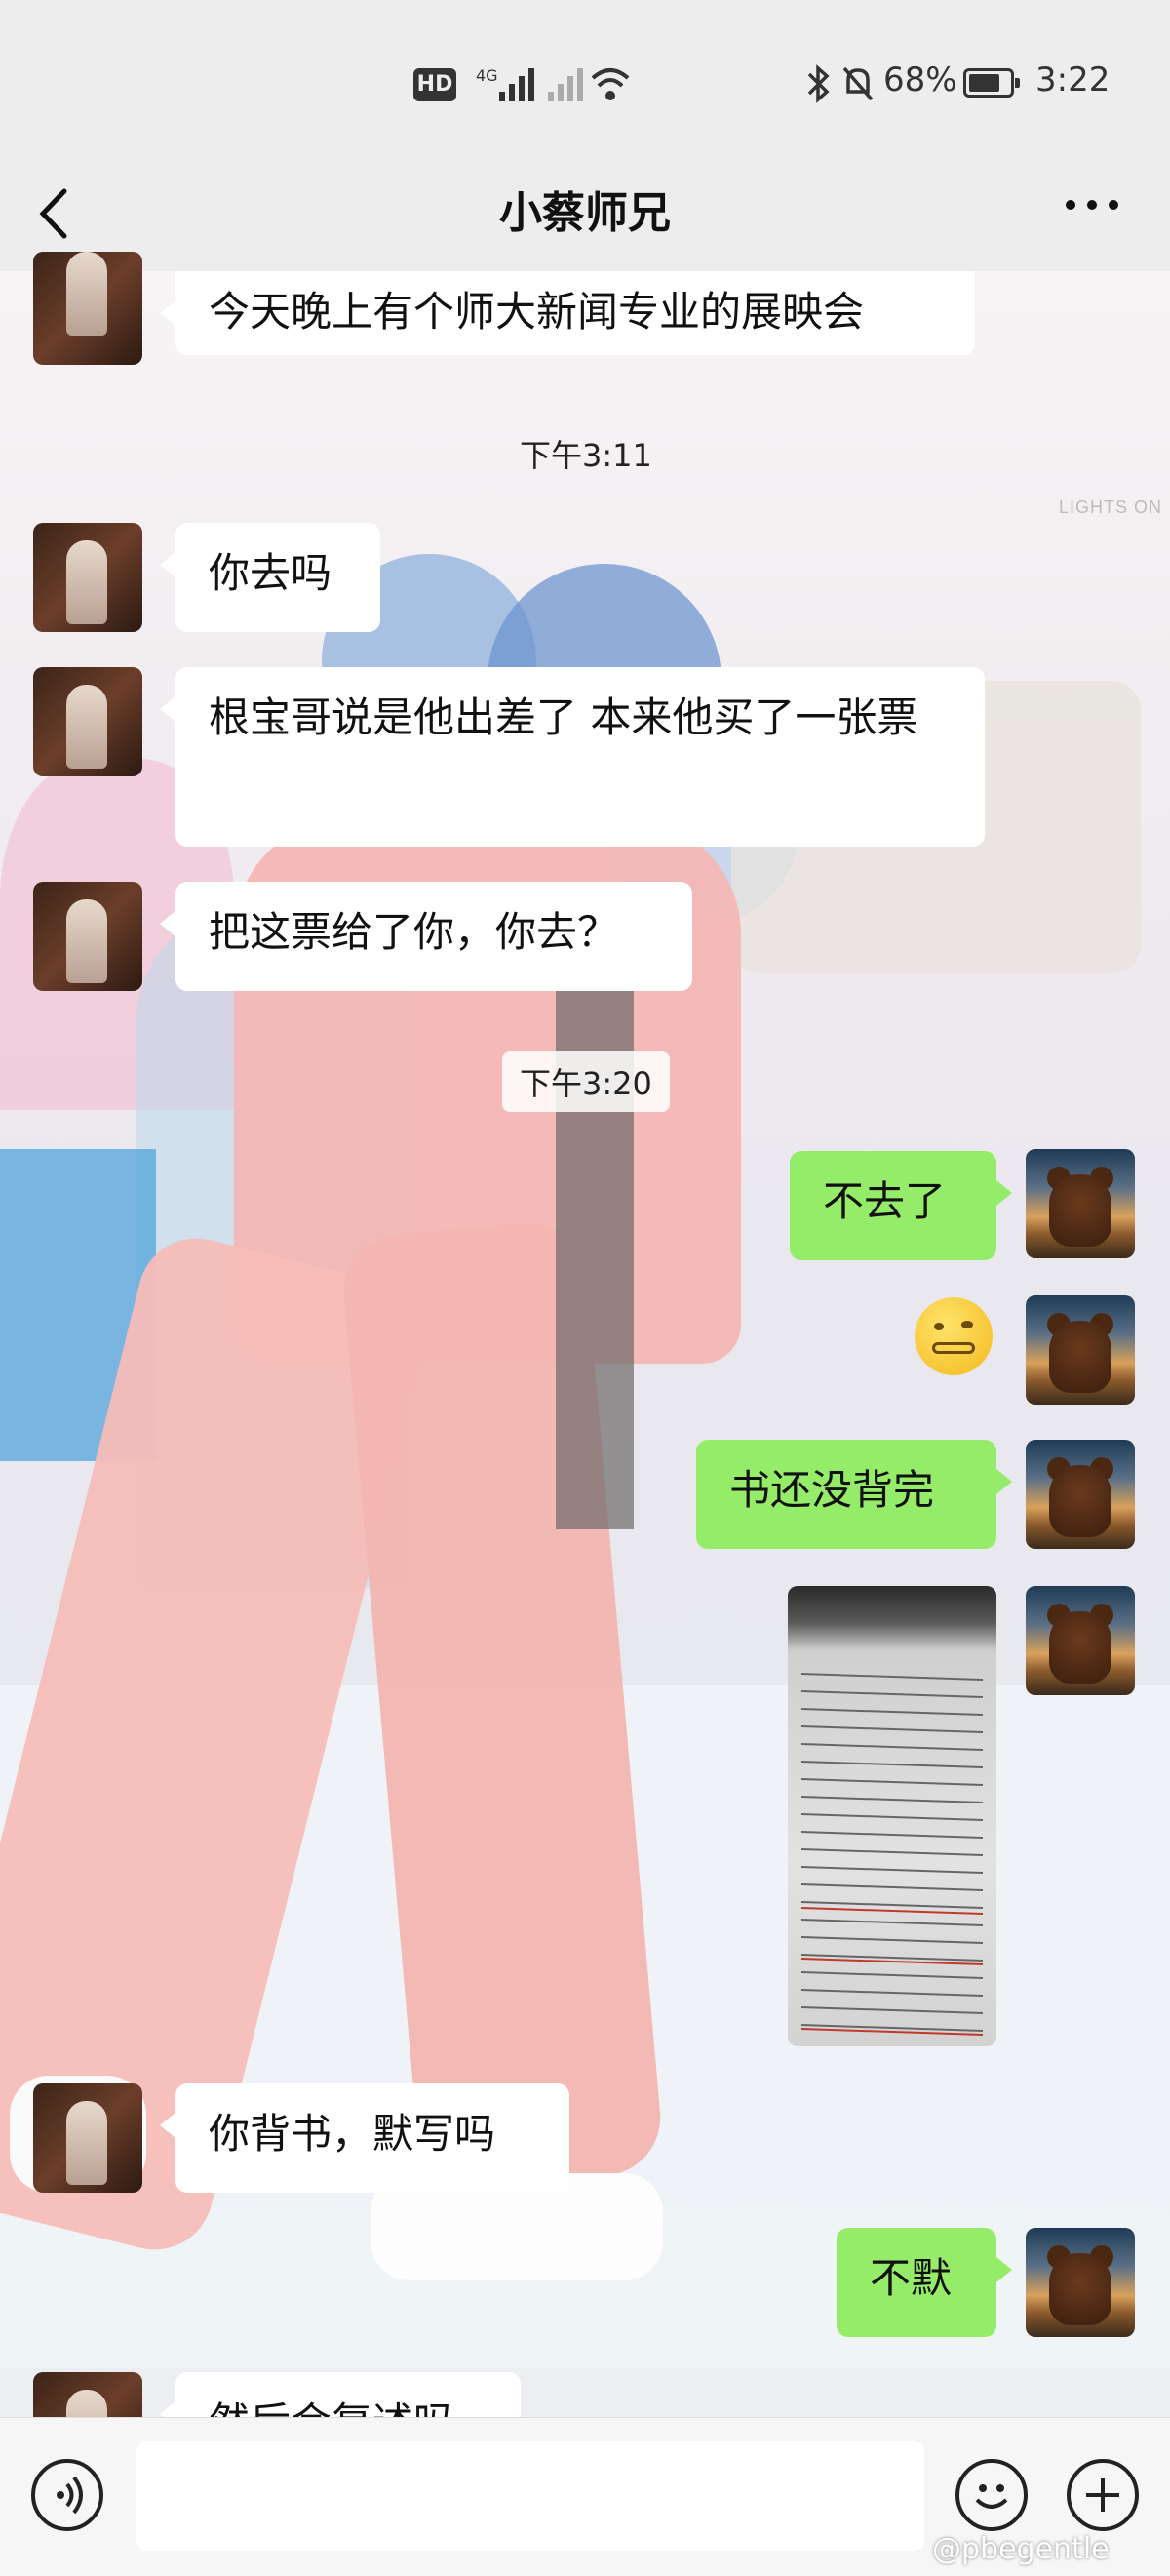  I want to click on status-time: 3:22, so click(1073, 79).